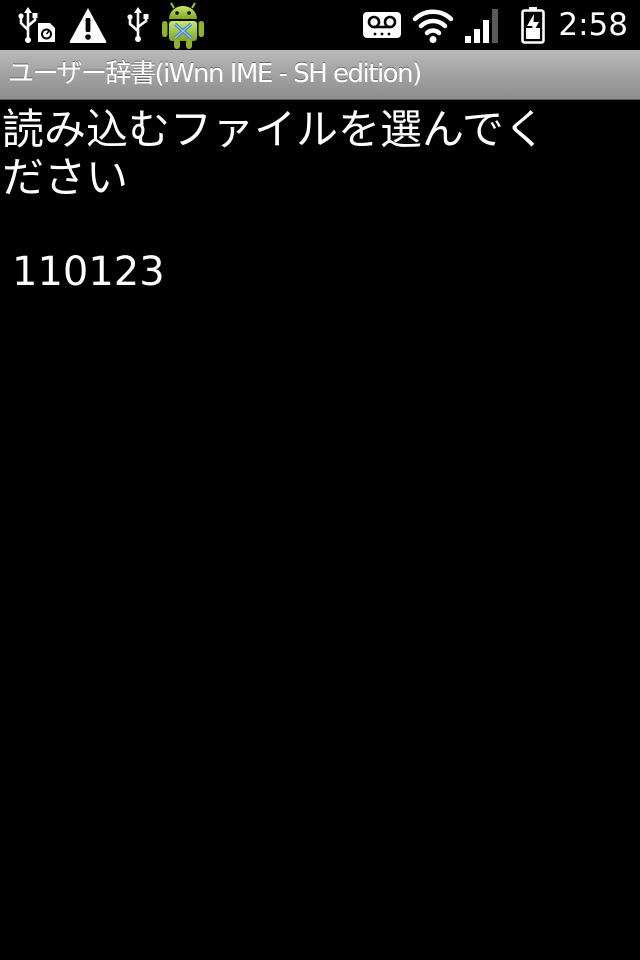 The width and height of the screenshot is (640, 960). What do you see at coordinates (36, 25) in the screenshot?
I see `usb-sd-icon` at bounding box center [36, 25].